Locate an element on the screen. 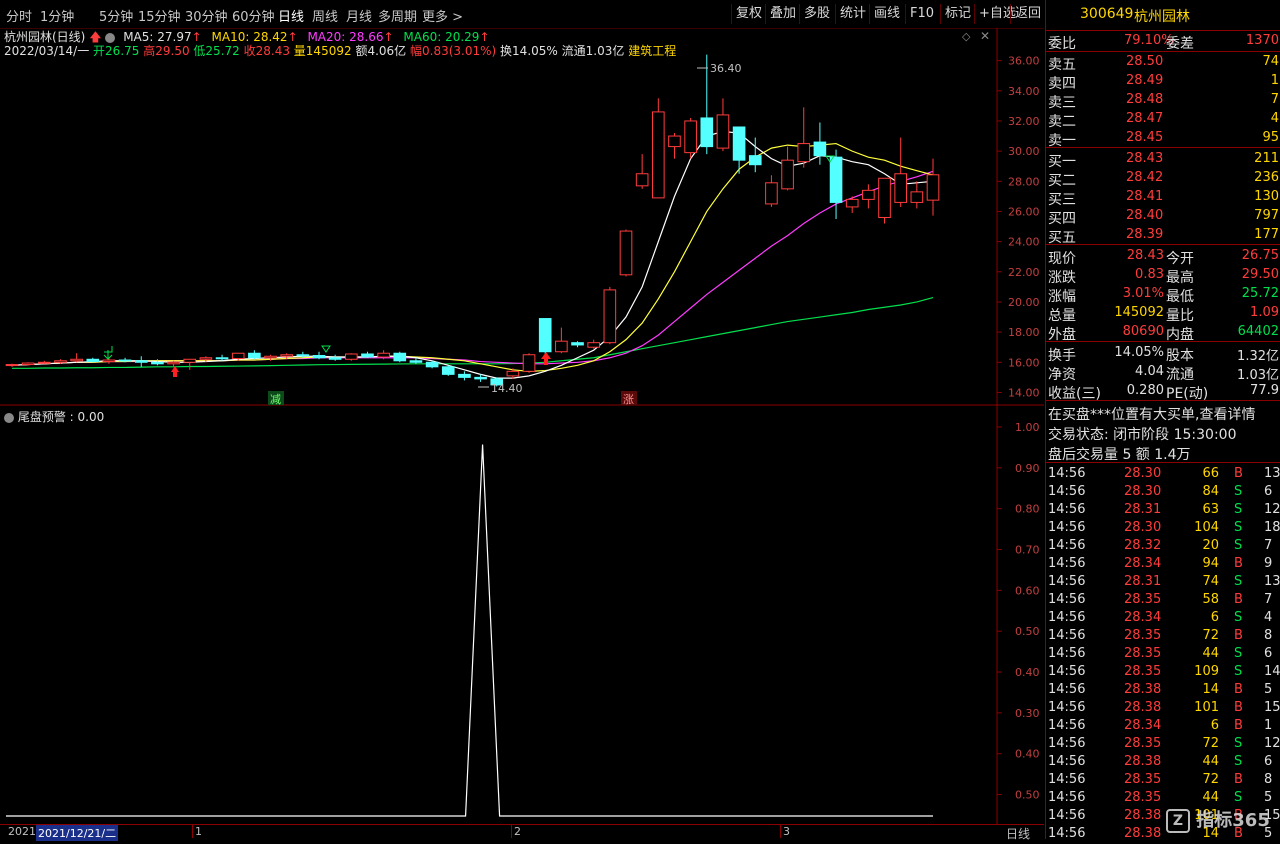 Image resolution: width=1280 pixels, height=844 pixels. month-mark-1: 1 is located at coordinates (197, 831).